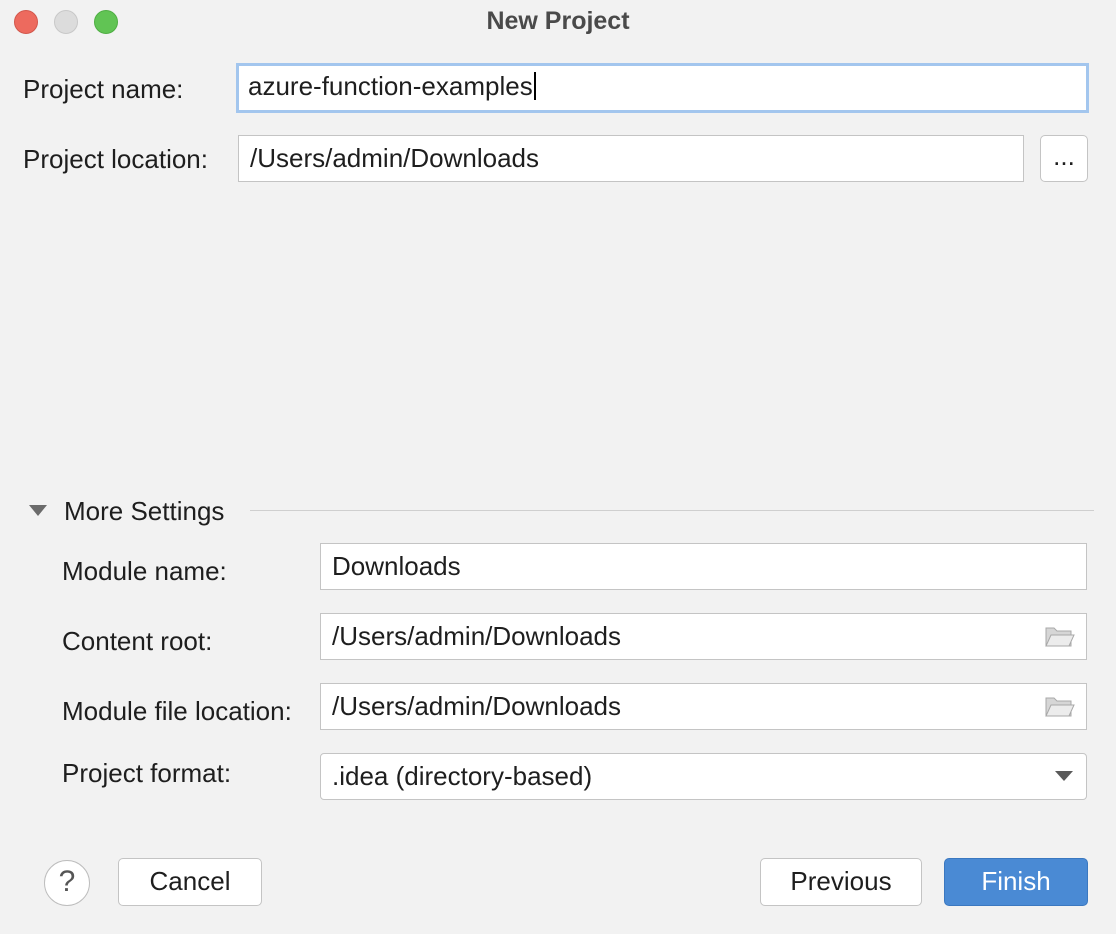 Image resolution: width=1116 pixels, height=934 pixels. What do you see at coordinates (38, 510) in the screenshot?
I see `disclosure-triangle-icon` at bounding box center [38, 510].